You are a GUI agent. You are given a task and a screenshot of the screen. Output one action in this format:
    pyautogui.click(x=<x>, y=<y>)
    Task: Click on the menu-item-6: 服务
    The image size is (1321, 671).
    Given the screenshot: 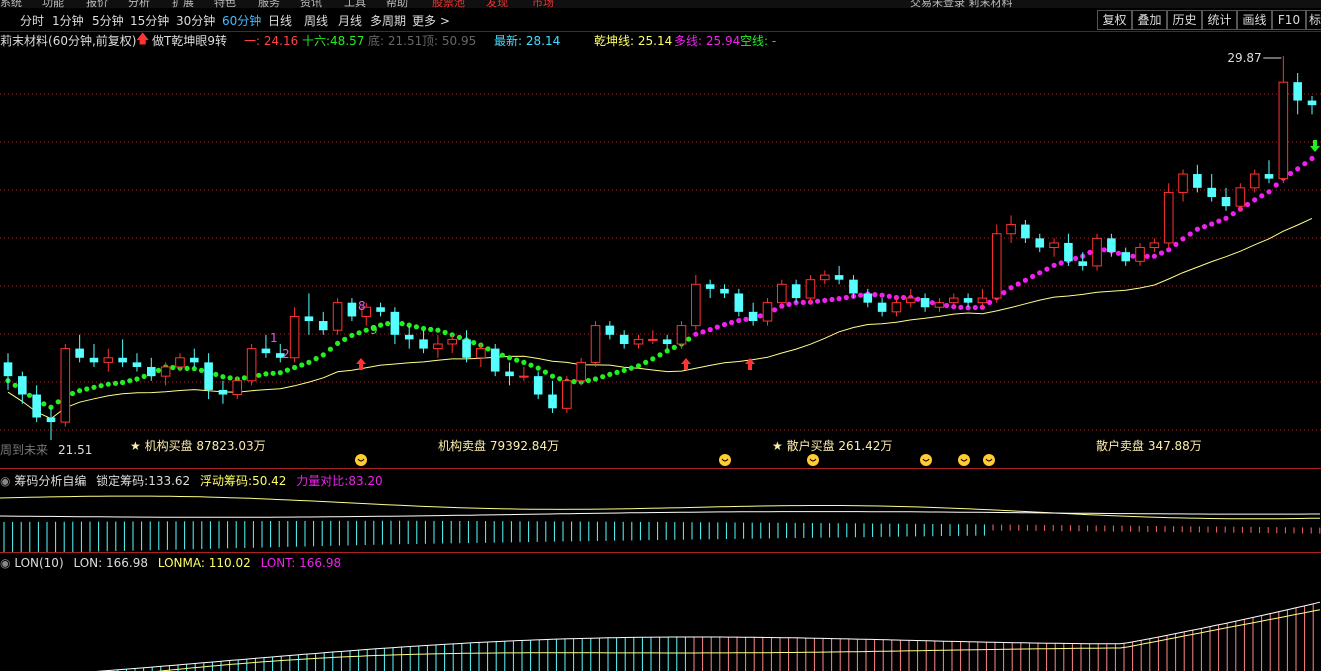 What is the action you would take?
    pyautogui.click(x=269, y=4)
    